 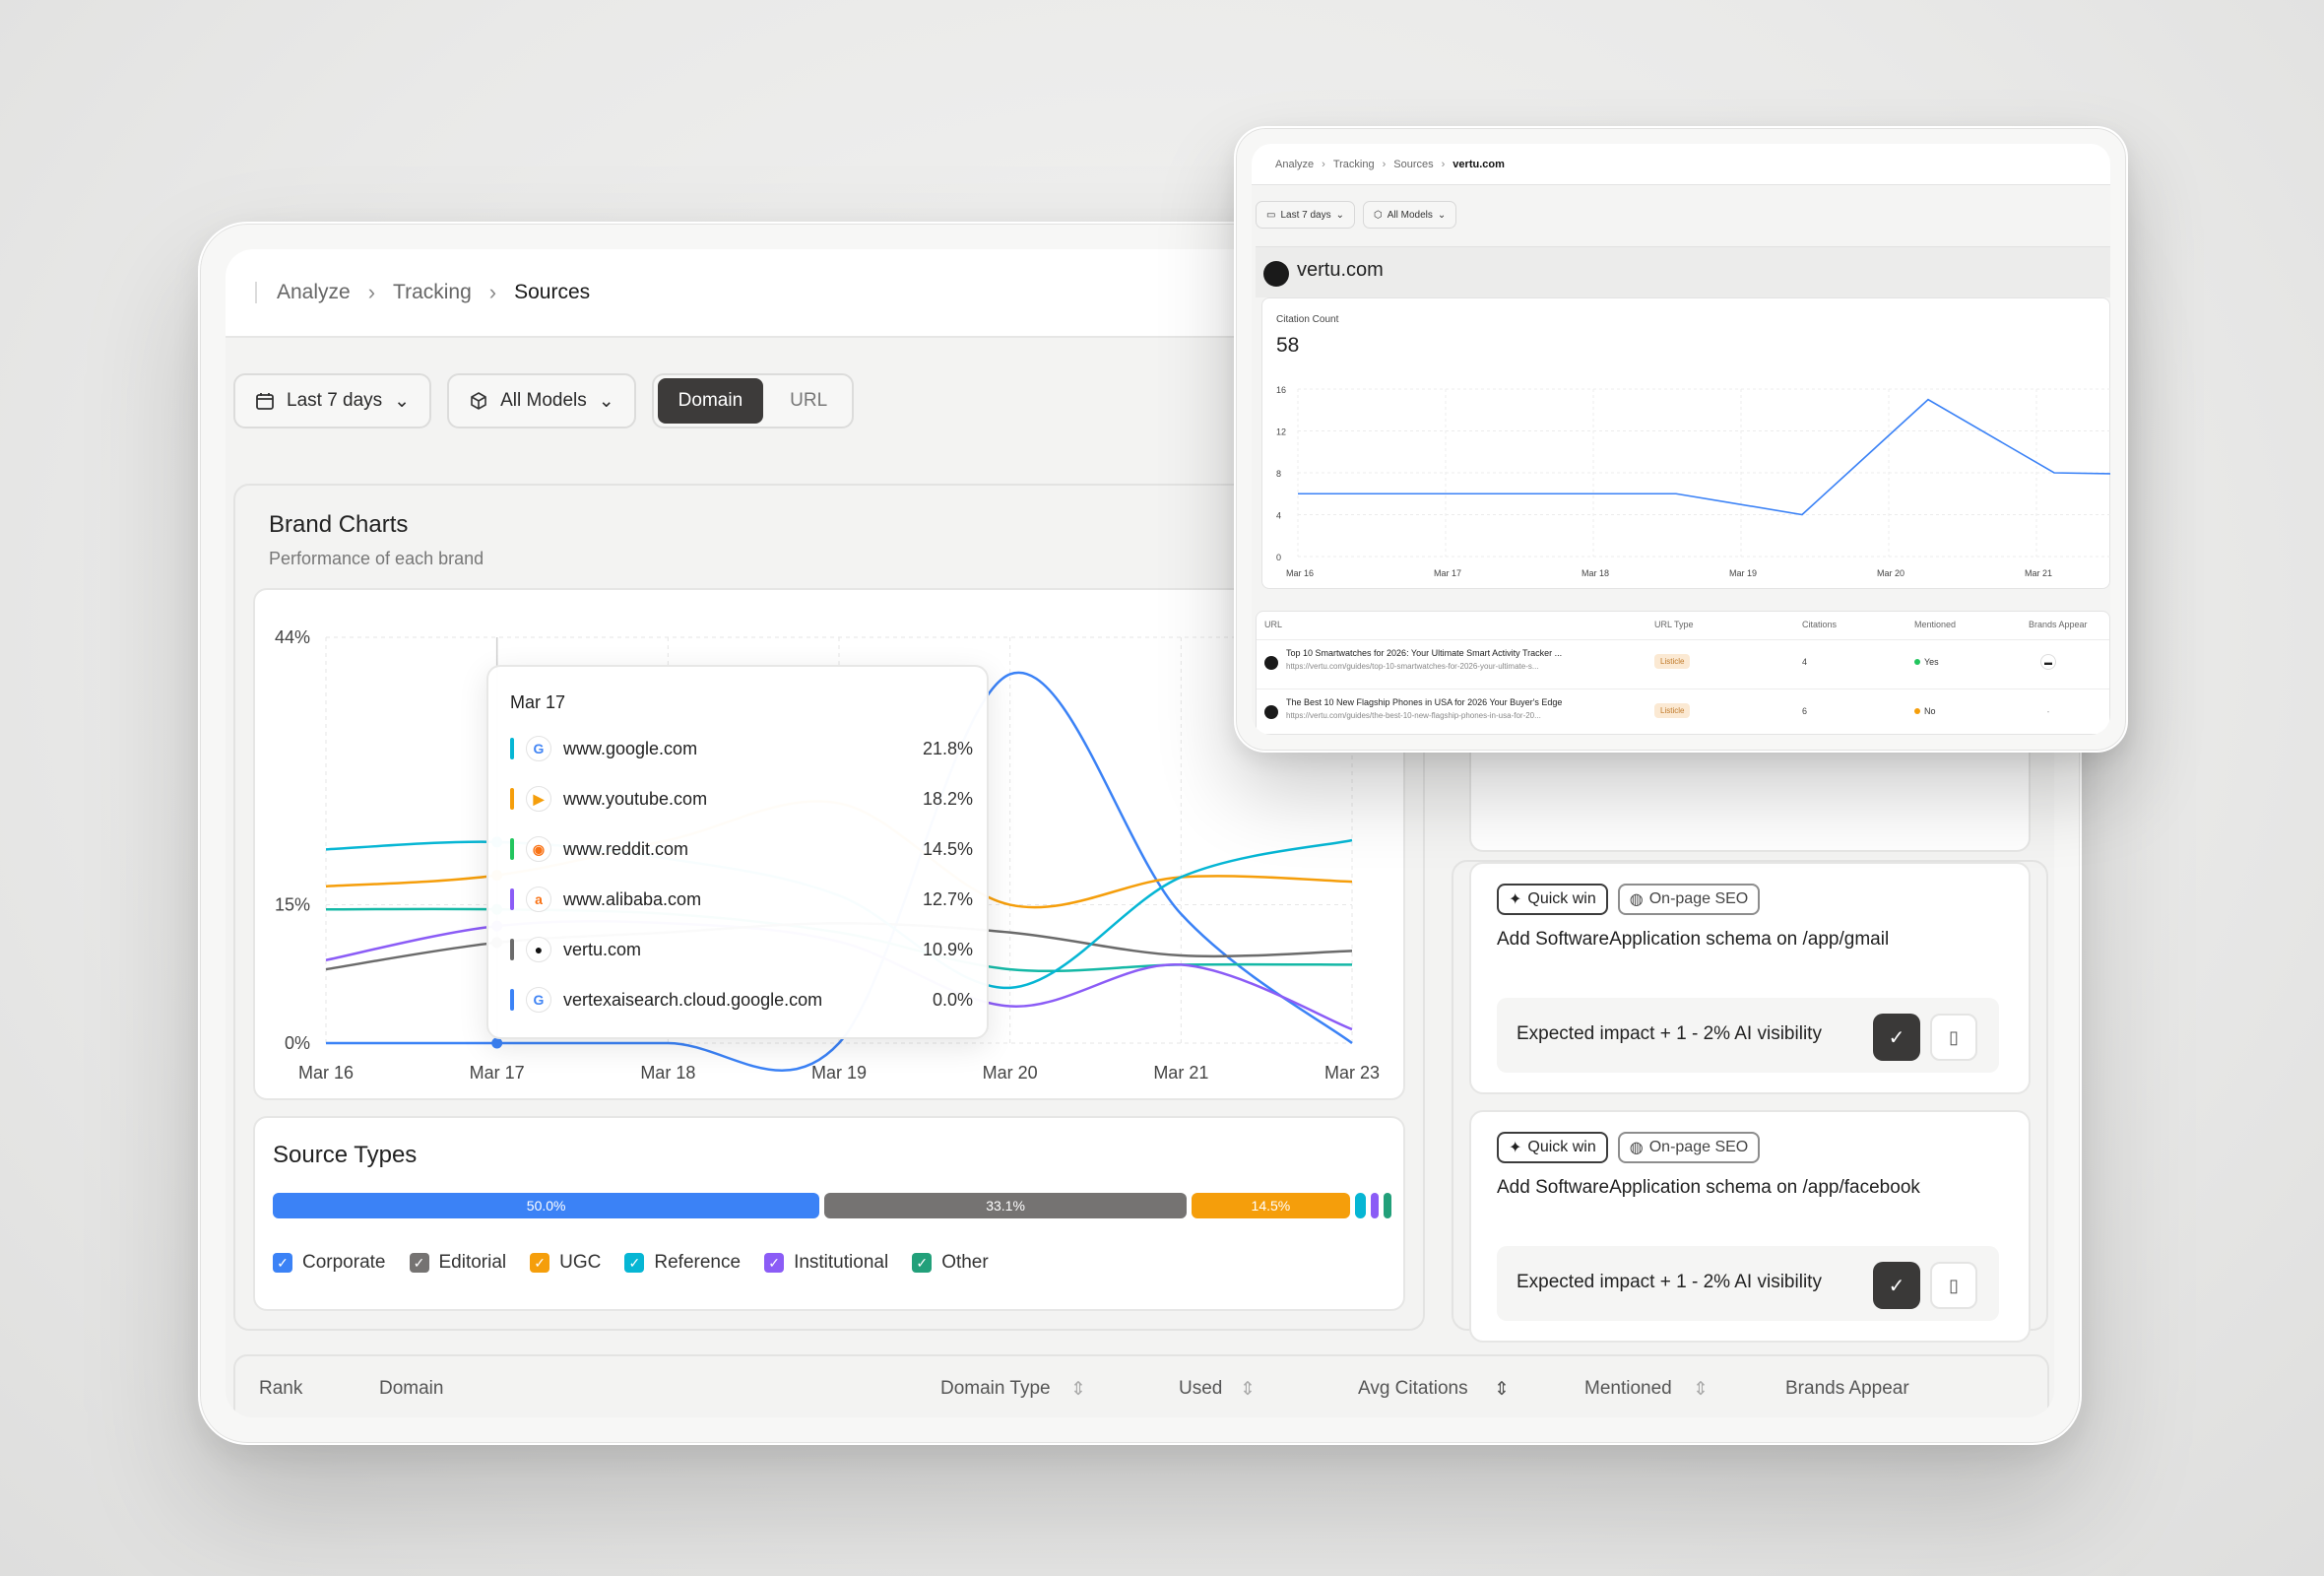 What do you see at coordinates (580, 1262) in the screenshot?
I see `legend-label: UGC` at bounding box center [580, 1262].